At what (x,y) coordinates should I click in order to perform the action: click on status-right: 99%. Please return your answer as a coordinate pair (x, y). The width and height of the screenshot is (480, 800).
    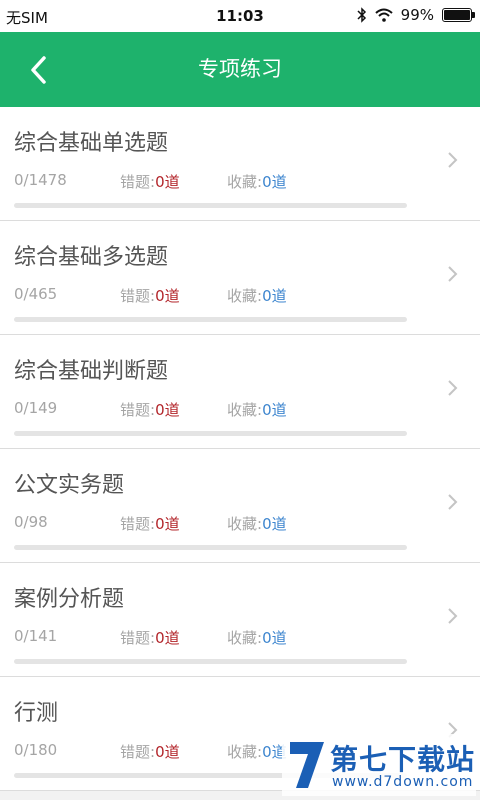
    Looking at the image, I should click on (416, 15).